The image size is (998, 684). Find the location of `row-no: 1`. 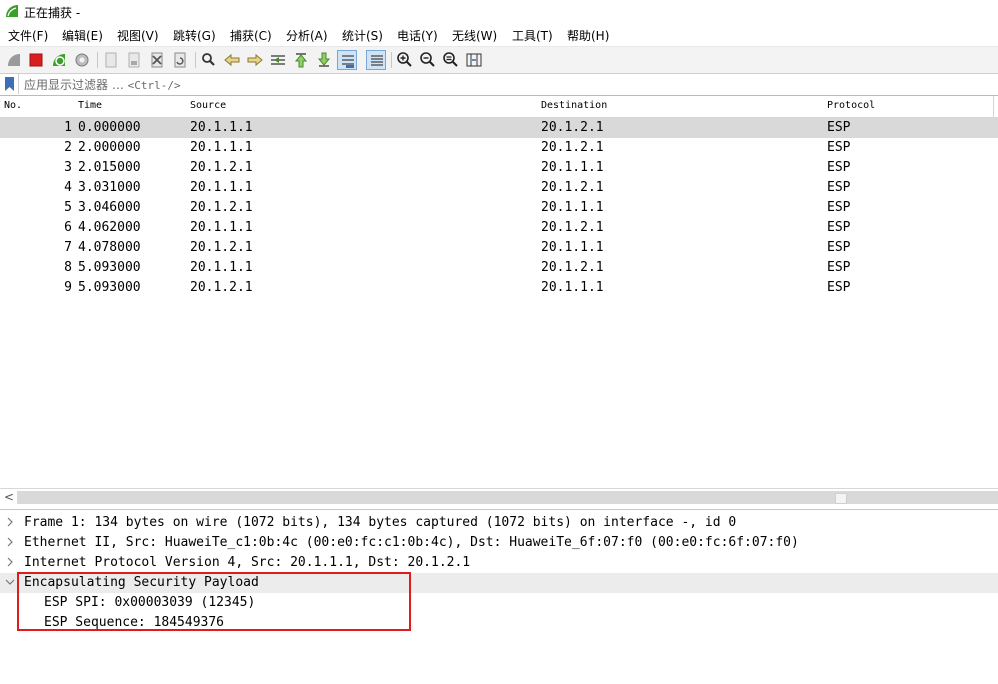

row-no: 1 is located at coordinates (68, 127).